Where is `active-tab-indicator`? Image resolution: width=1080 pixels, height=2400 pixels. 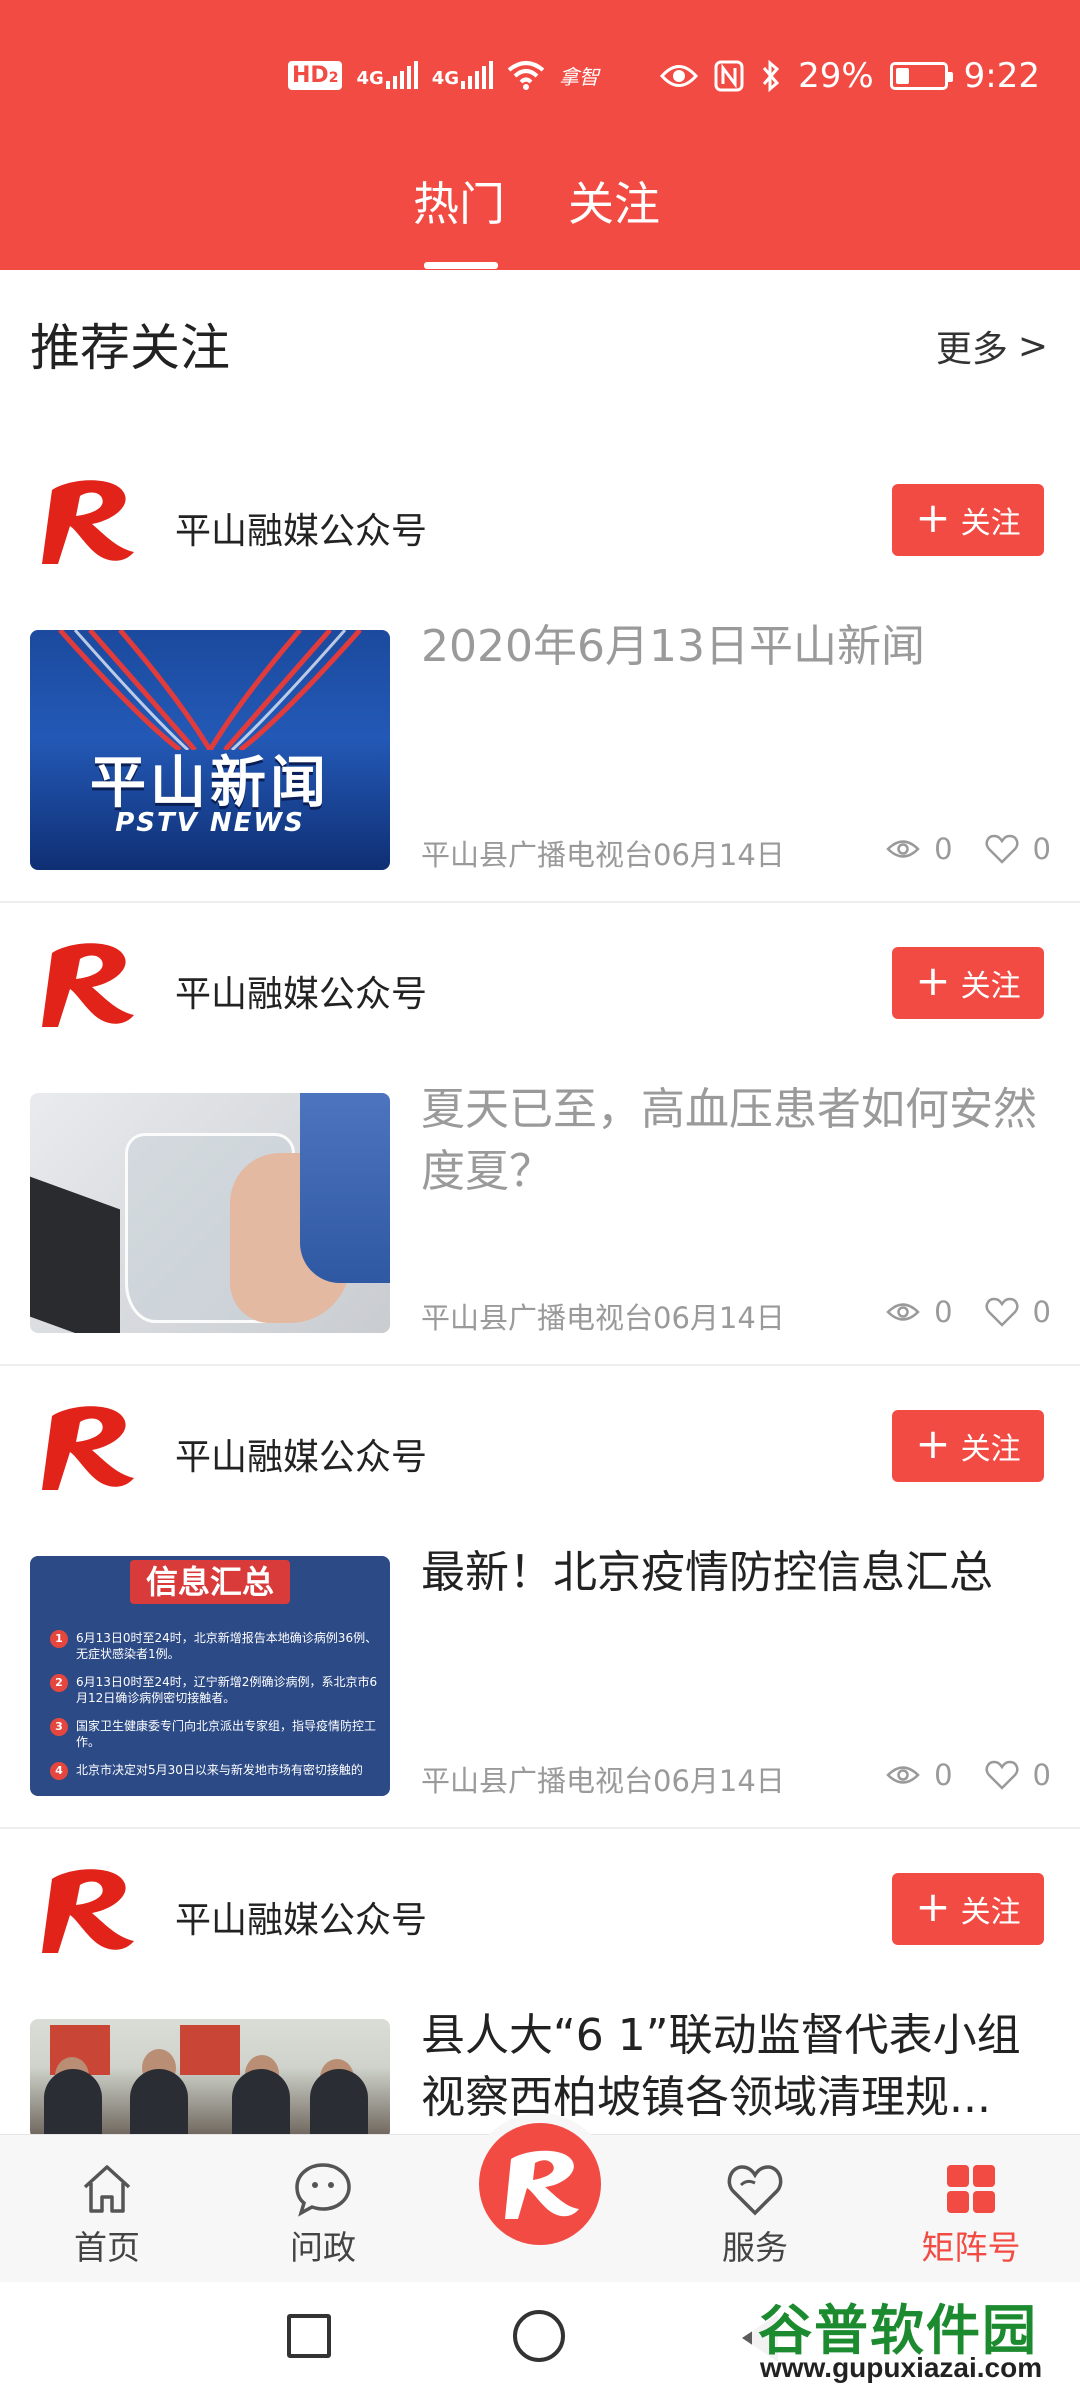
active-tab-indicator is located at coordinates (461, 265).